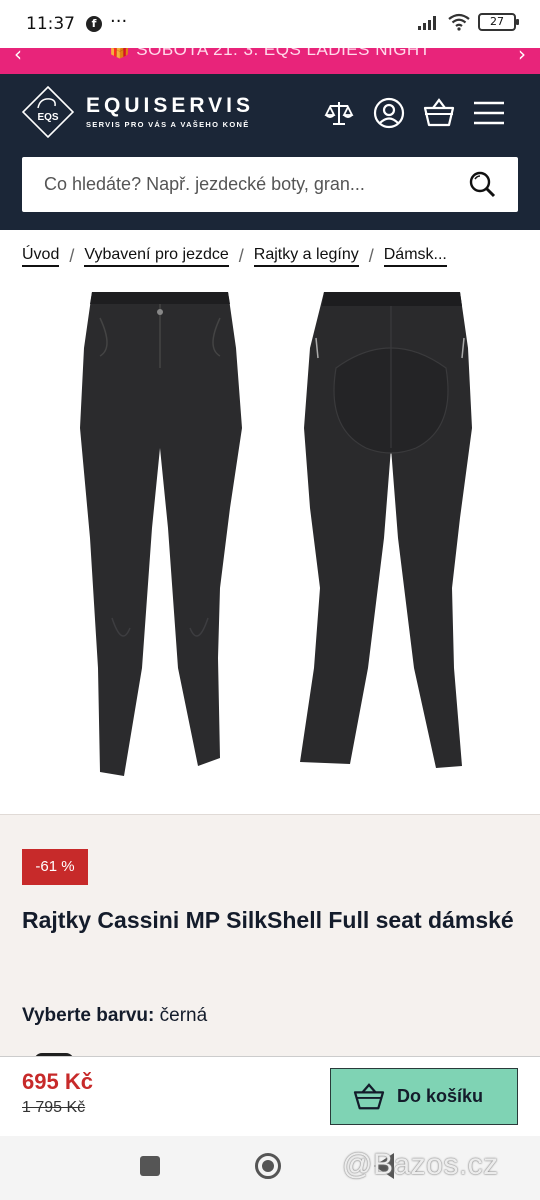  I want to click on logo-icon: EQS, so click(48, 112).